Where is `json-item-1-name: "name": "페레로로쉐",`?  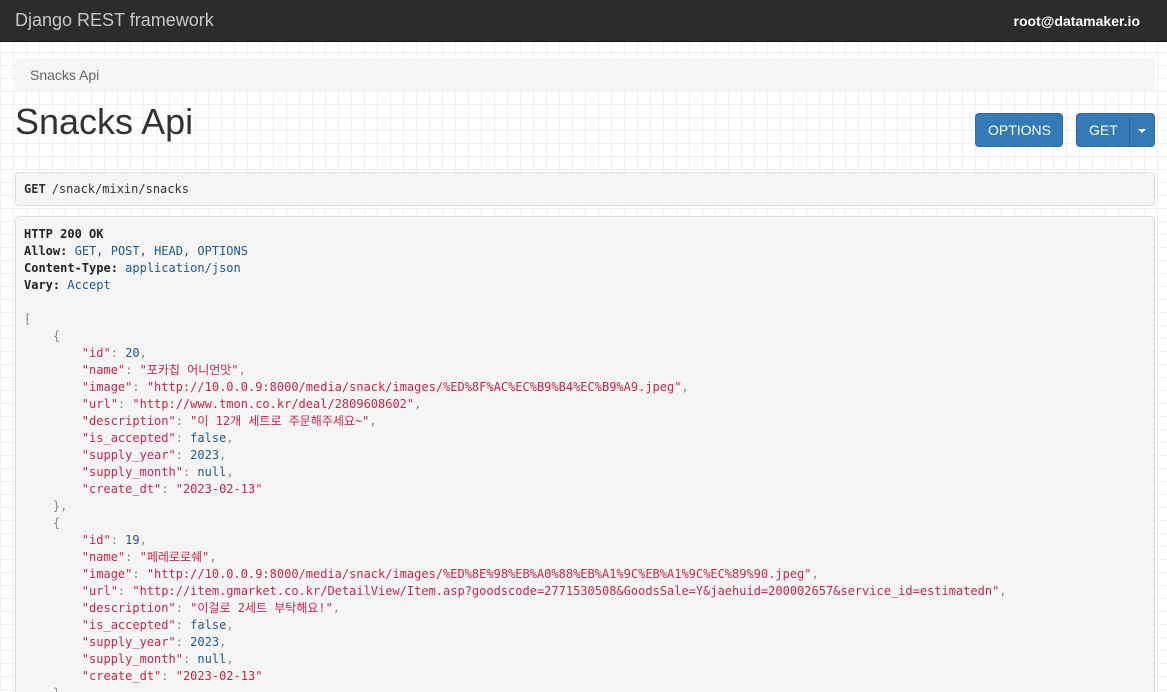 json-item-1-name: "name": "페레로로쉐", is located at coordinates (149, 557).